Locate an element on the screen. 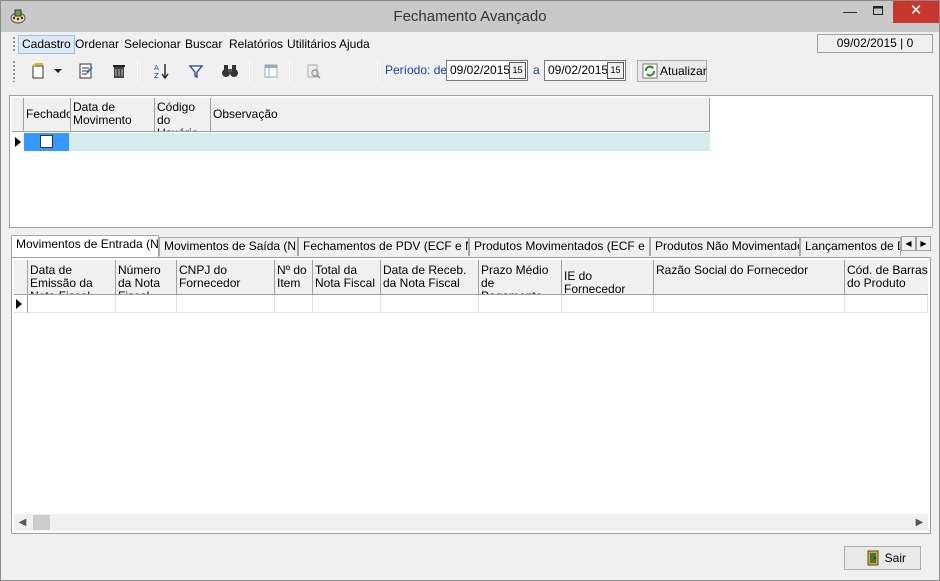 This screenshot has height=581, width=940. title-bar: Fechamento Avançado — ✕ is located at coordinates (470, 16).